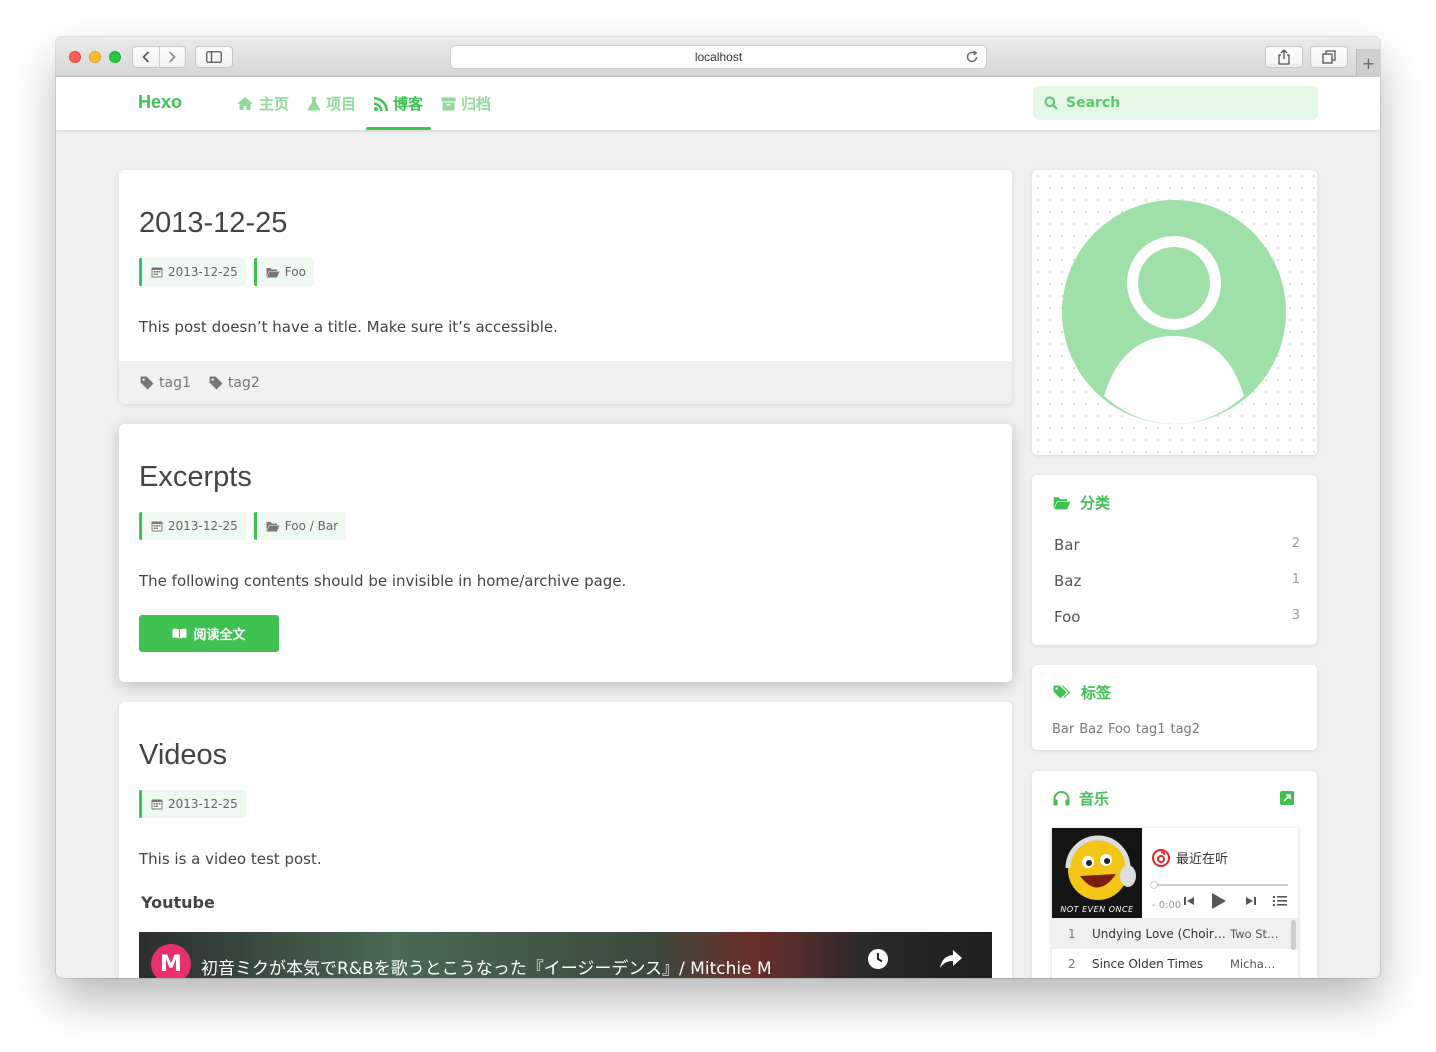 The height and width of the screenshot is (1052, 1436). What do you see at coordinates (160, 102) in the screenshot?
I see `site-brand: Hexo` at bounding box center [160, 102].